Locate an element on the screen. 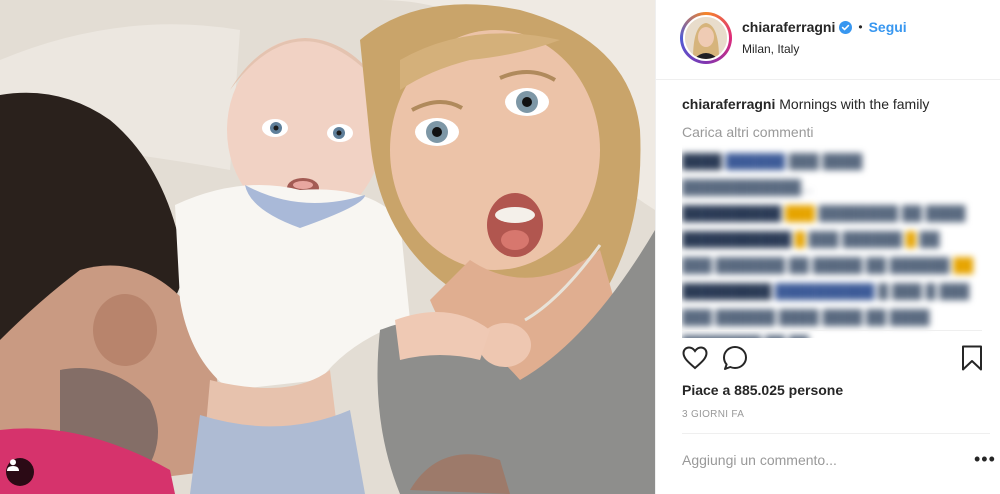 This screenshot has height=494, width=1000. follow-button: Segui is located at coordinates (888, 27).